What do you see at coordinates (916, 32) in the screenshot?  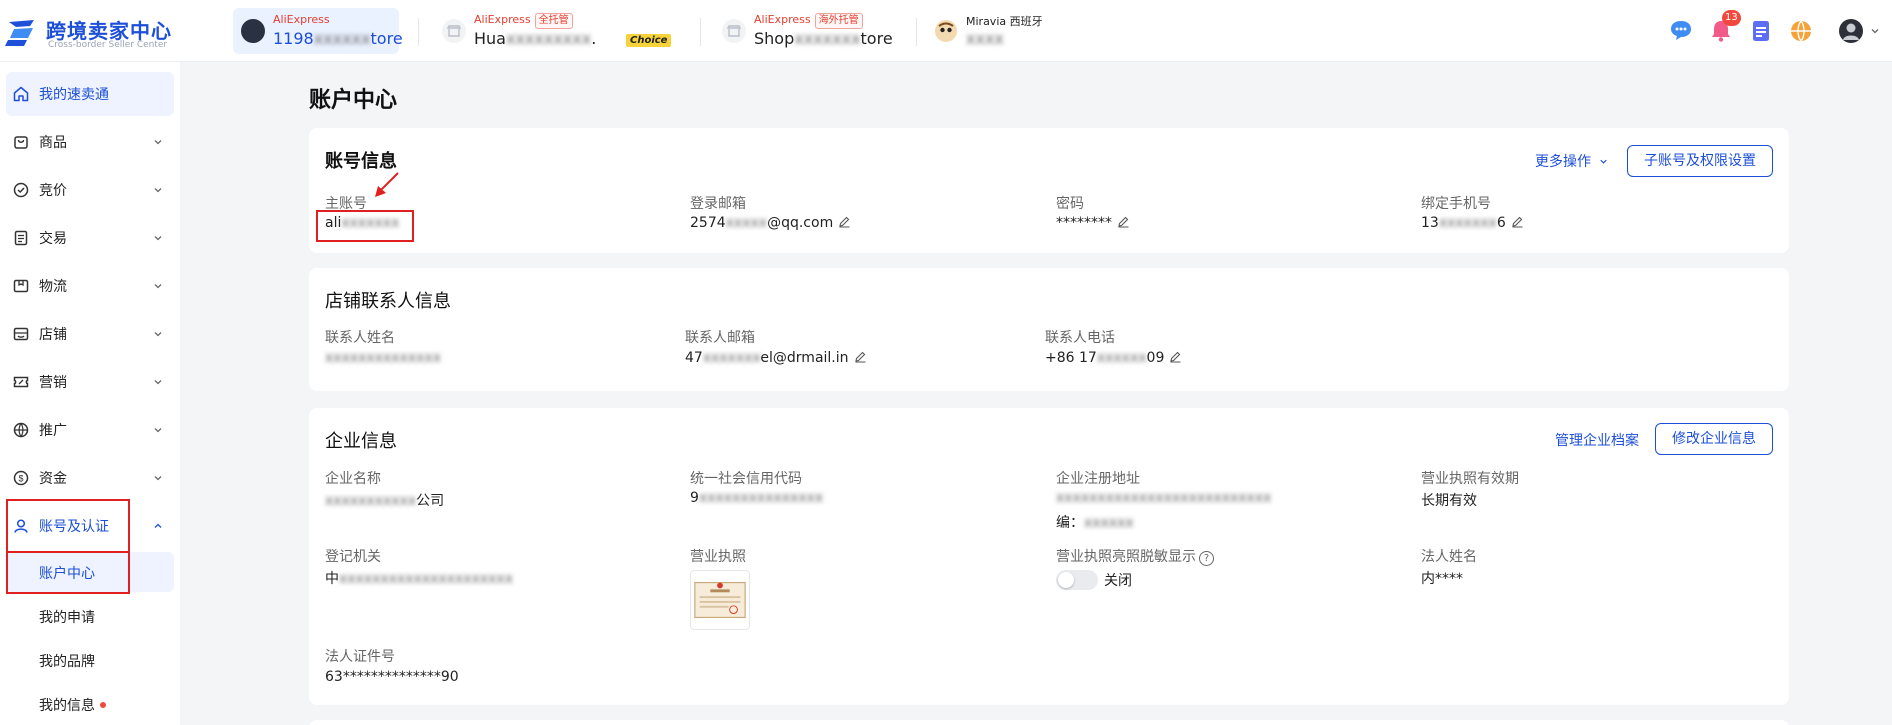 I see `divider` at bounding box center [916, 32].